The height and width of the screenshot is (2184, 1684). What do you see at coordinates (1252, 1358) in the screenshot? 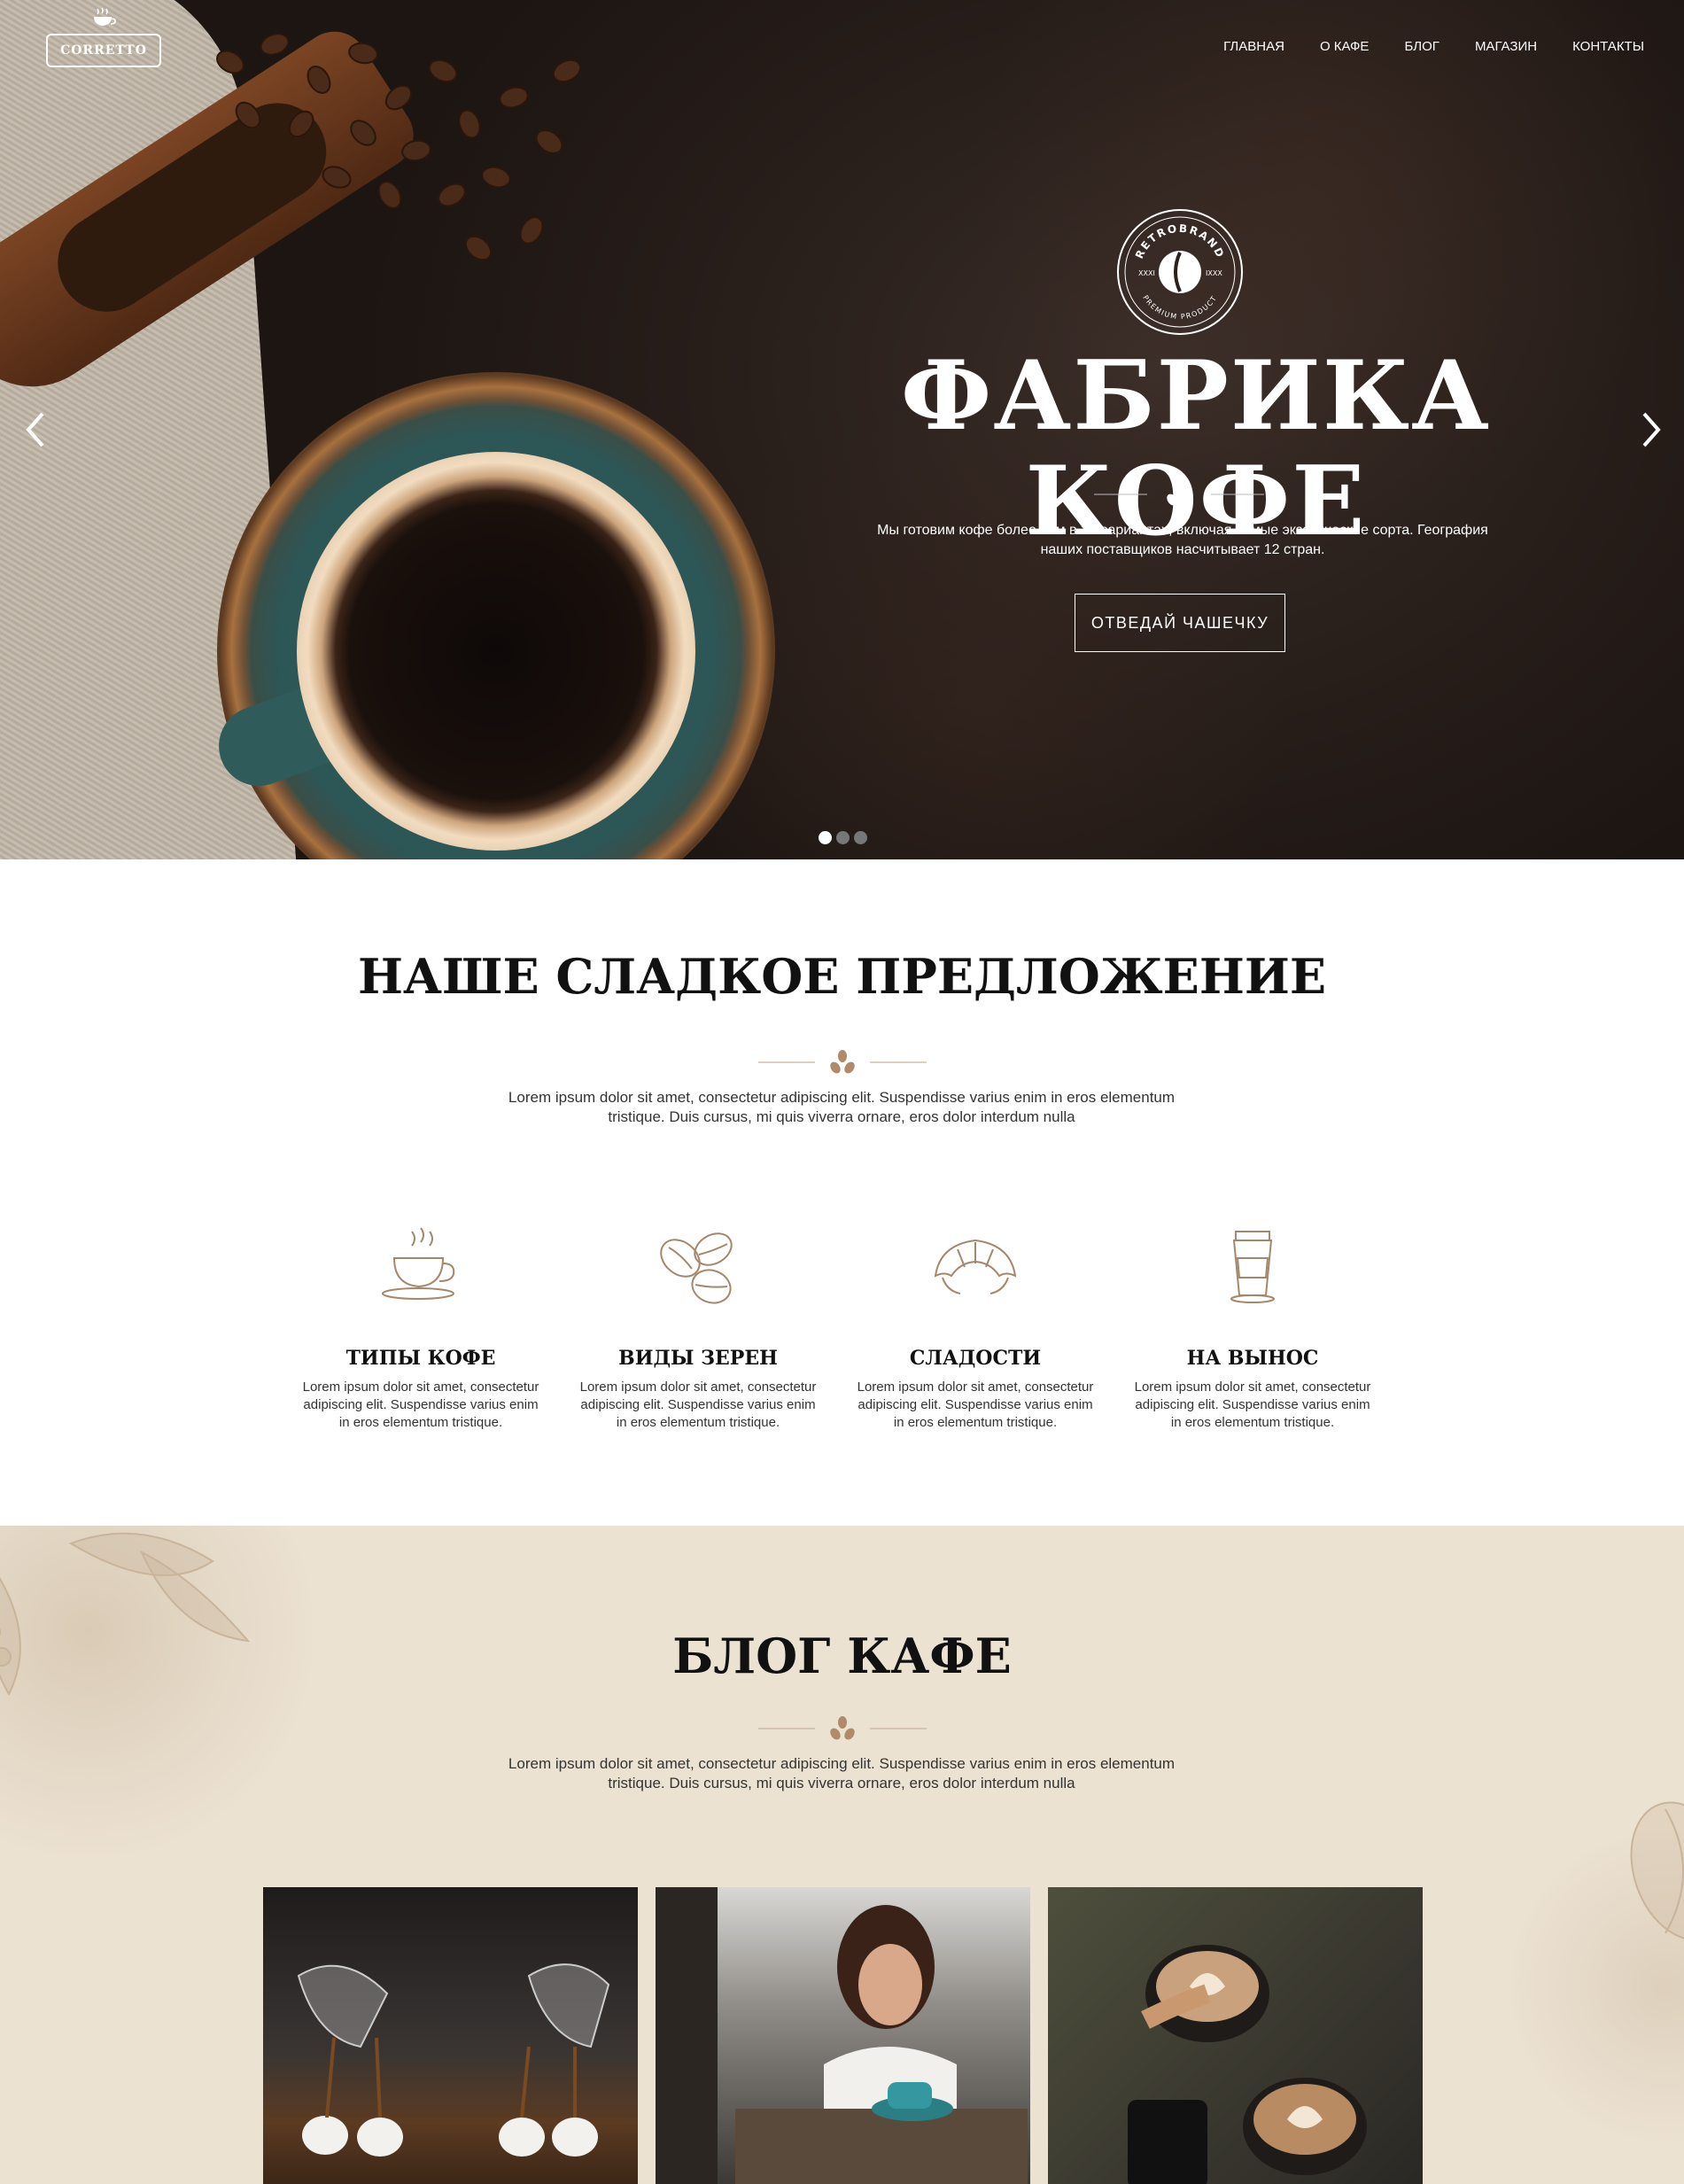
I see `feature-title: НА ВЫНОС` at bounding box center [1252, 1358].